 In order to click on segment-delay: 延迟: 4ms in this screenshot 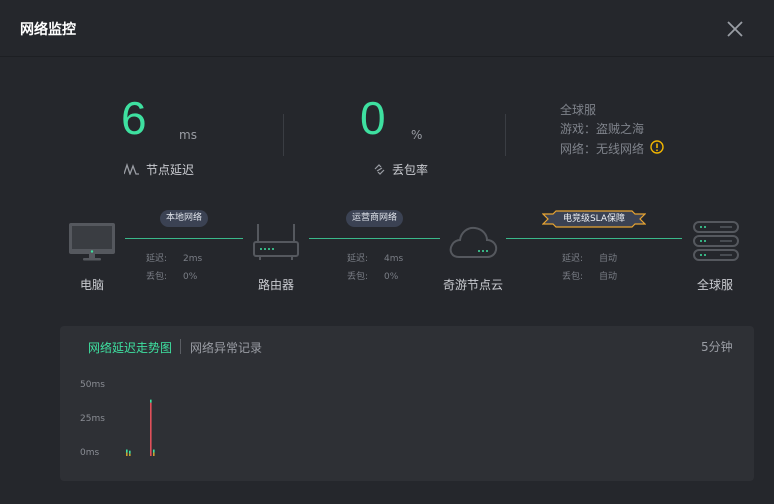, I will do `click(375, 259)`.